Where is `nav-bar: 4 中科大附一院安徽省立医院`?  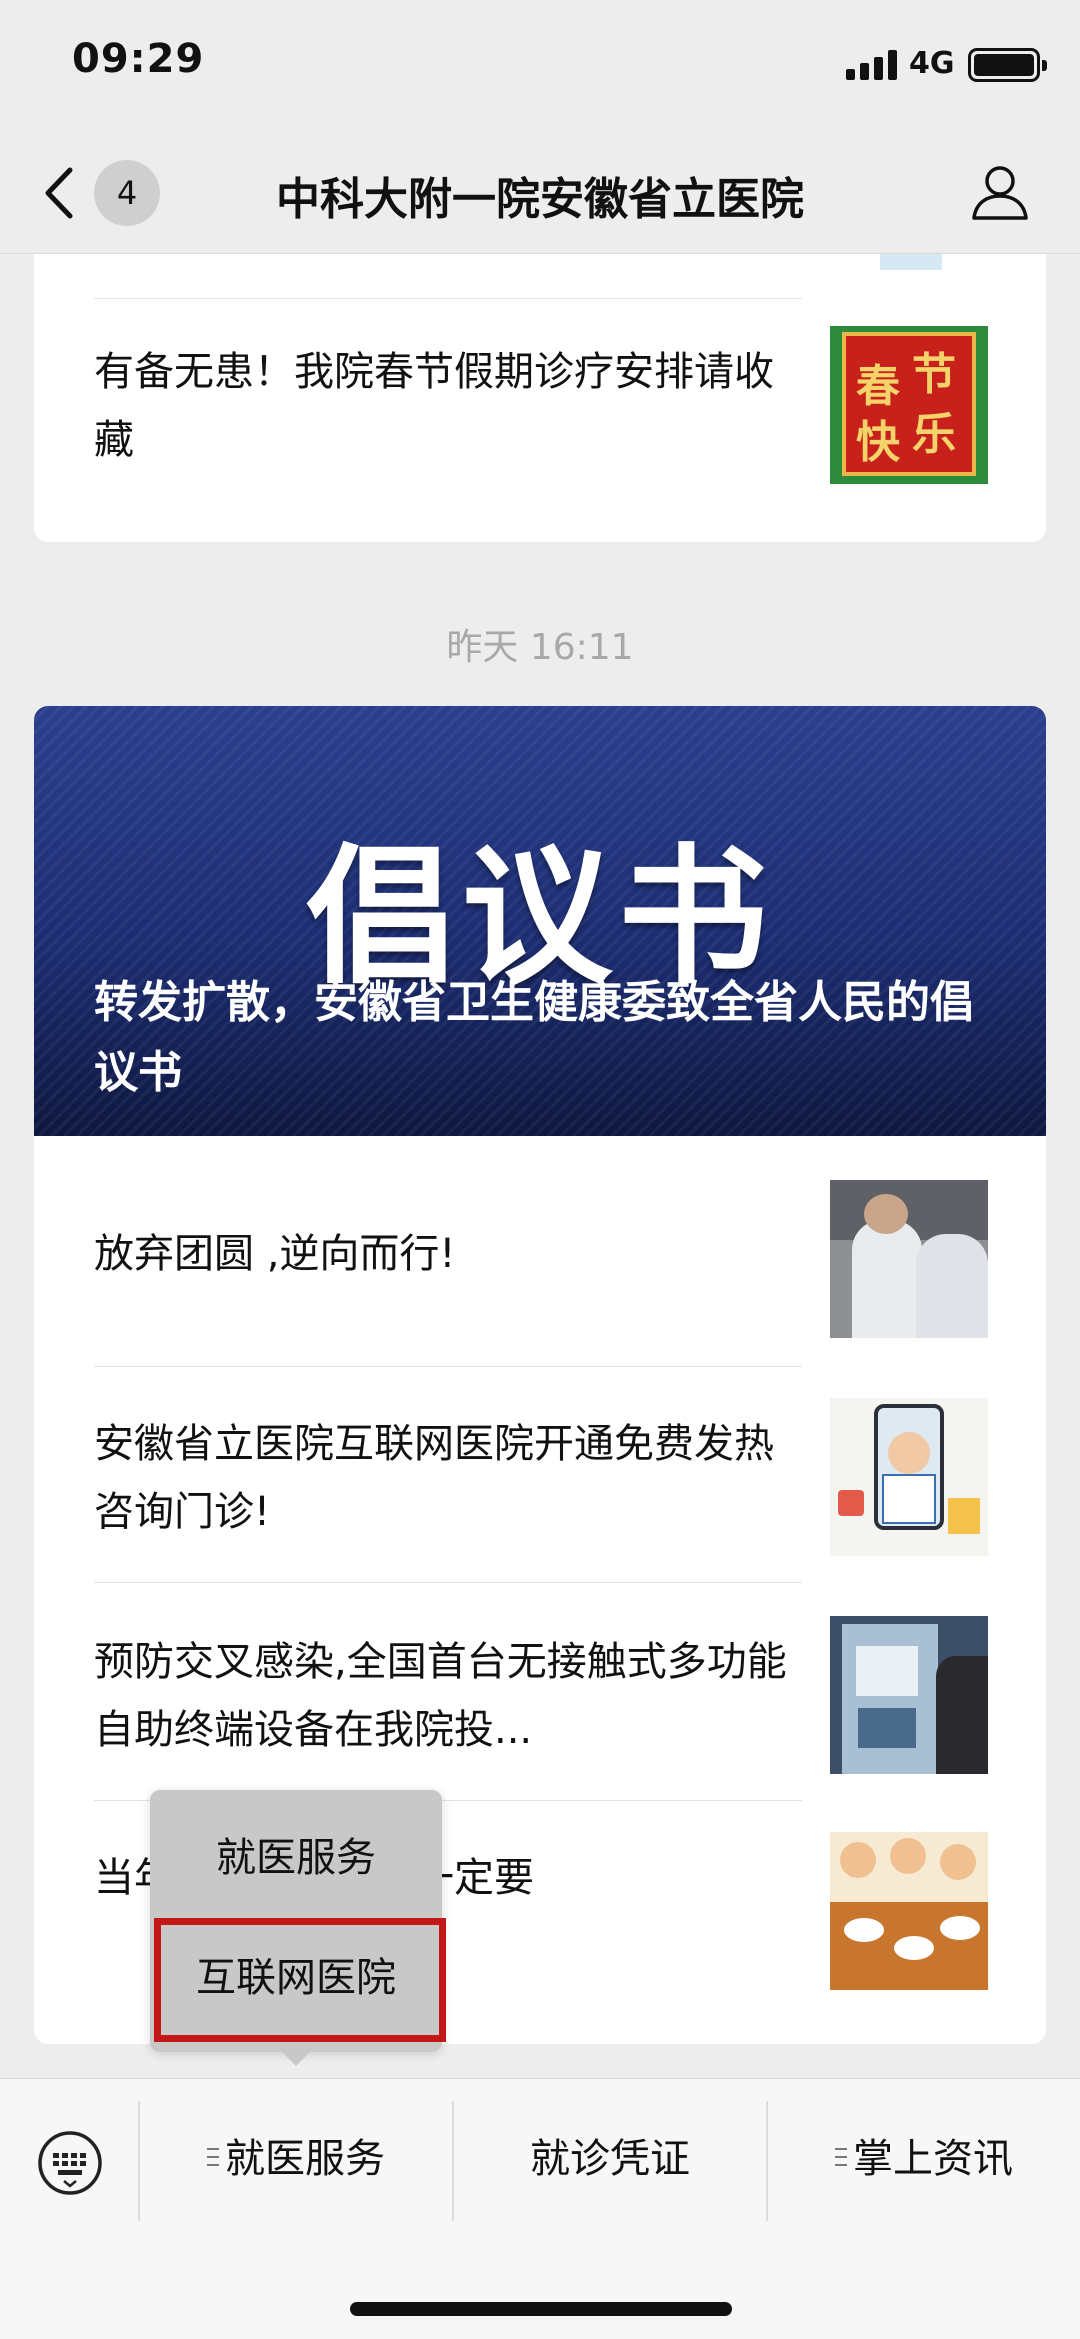
nav-bar: 4 中科大附一院安徽省立医院 is located at coordinates (540, 192).